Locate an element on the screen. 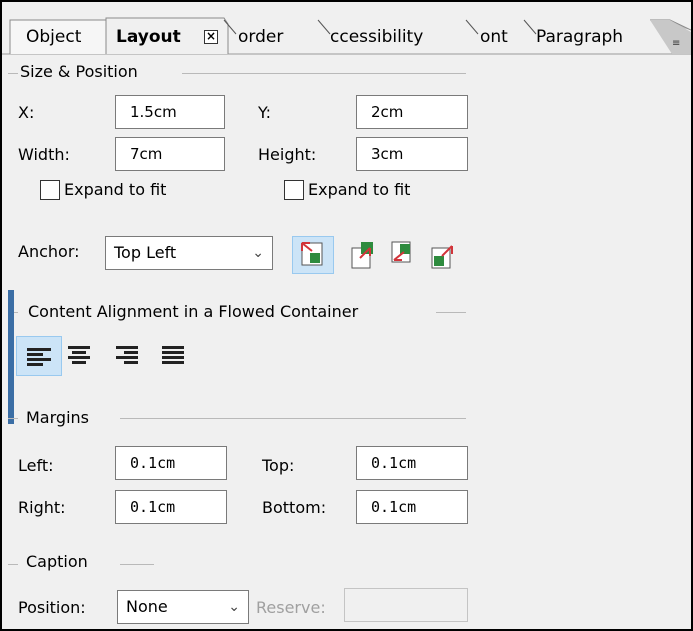  size-position-heading: Size & Position is located at coordinates (79, 71).